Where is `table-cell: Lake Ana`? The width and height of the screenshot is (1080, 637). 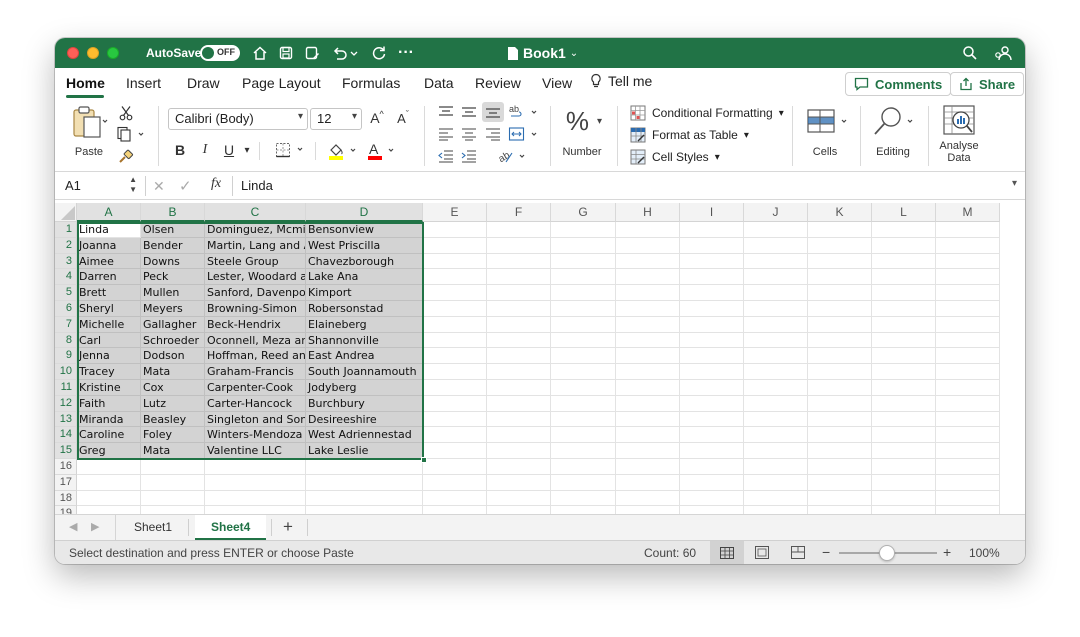
table-cell: Lake Ana is located at coordinates (364, 277).